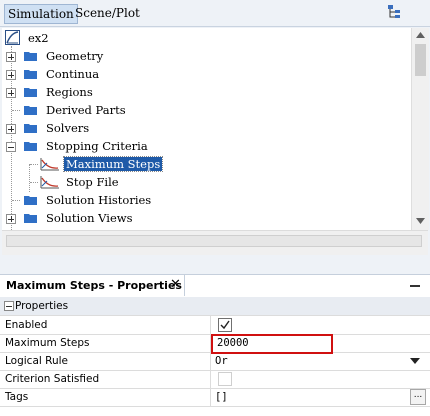  I want to click on tree-item-label: Solution Histories, so click(99, 200).